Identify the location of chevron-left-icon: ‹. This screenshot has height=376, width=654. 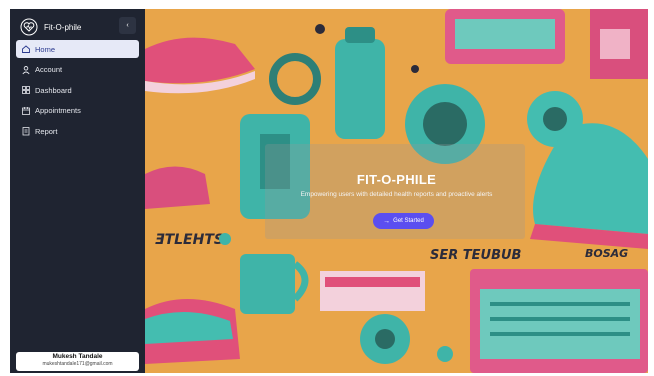
(127, 25).